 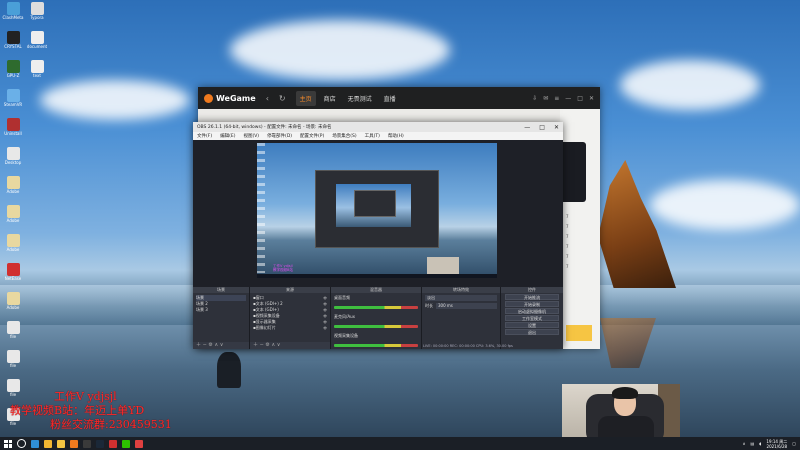 What do you see at coordinates (13, 307) in the screenshot?
I see `desktop-shortcut-label: Adobe` at bounding box center [13, 307].